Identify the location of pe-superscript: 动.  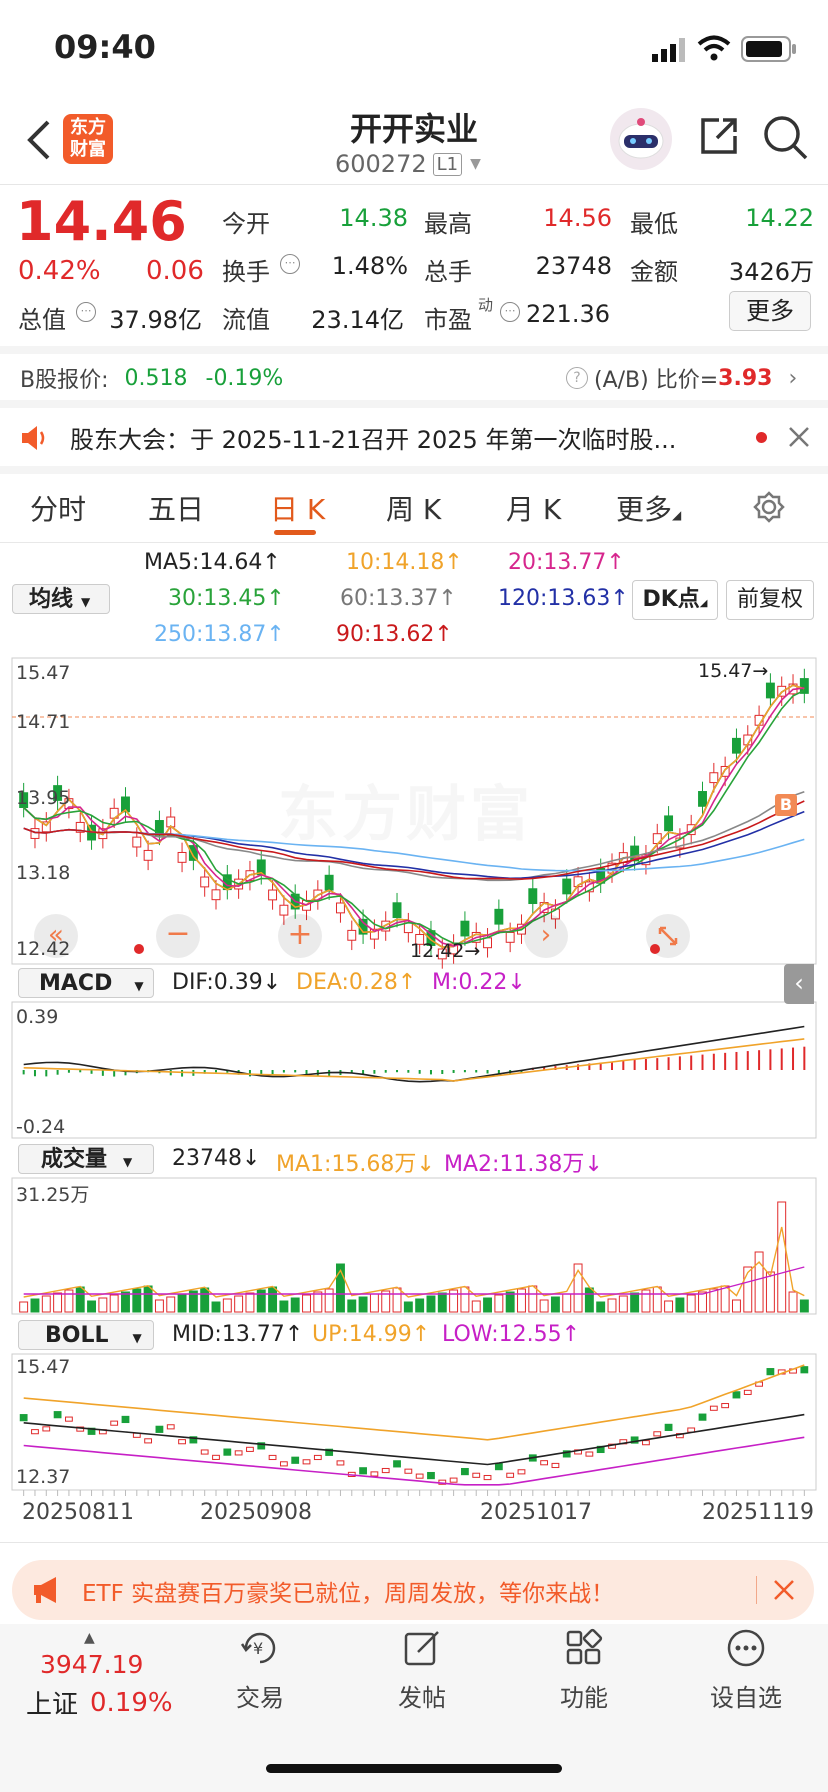
(486, 305).